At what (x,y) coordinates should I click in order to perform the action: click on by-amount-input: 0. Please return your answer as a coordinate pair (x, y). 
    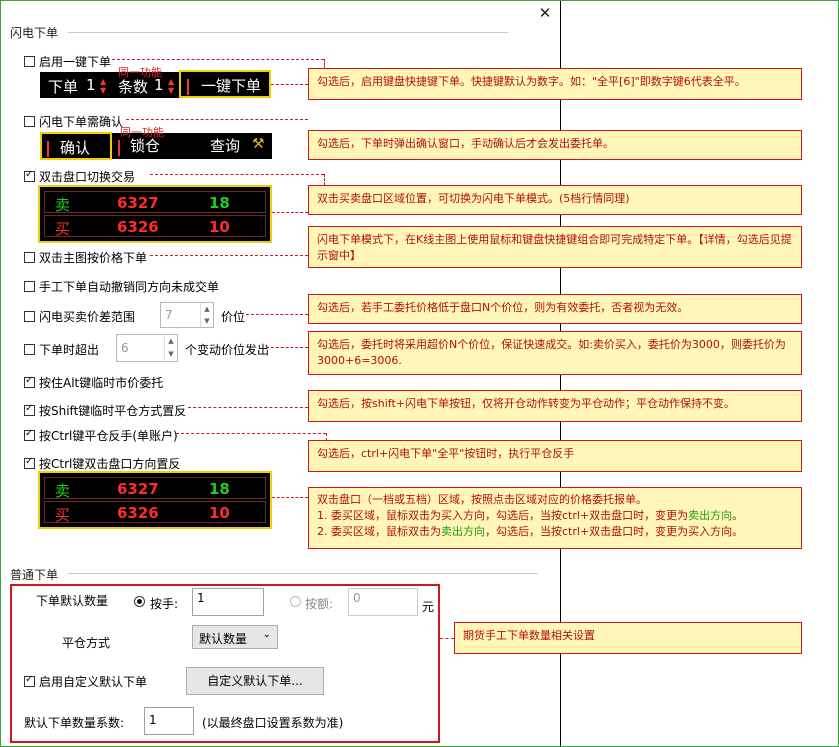
    Looking at the image, I should click on (383, 602).